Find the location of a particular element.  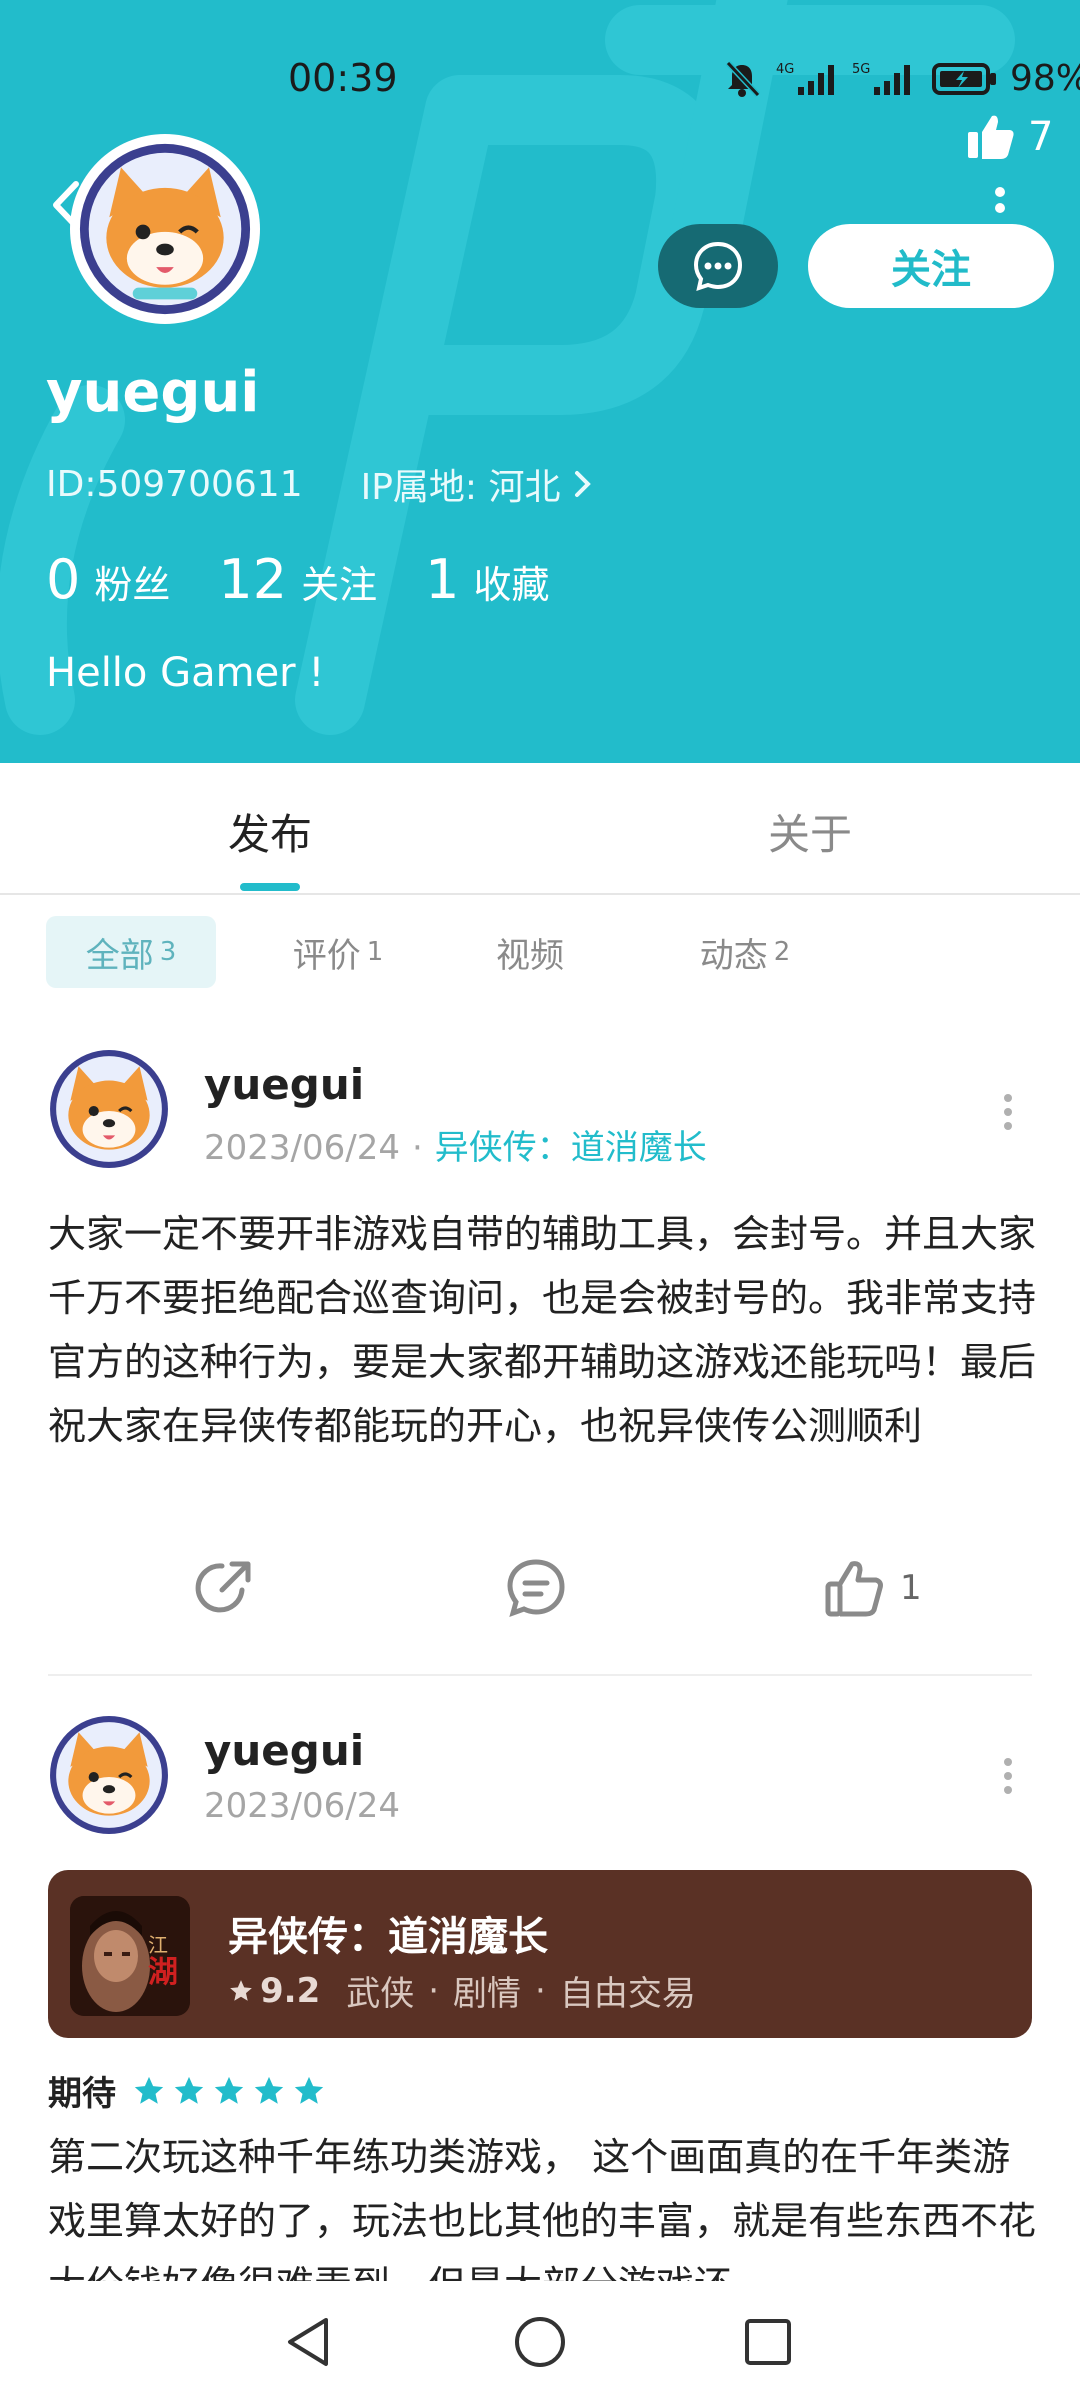

nav-back-icon is located at coordinates (310, 2342).